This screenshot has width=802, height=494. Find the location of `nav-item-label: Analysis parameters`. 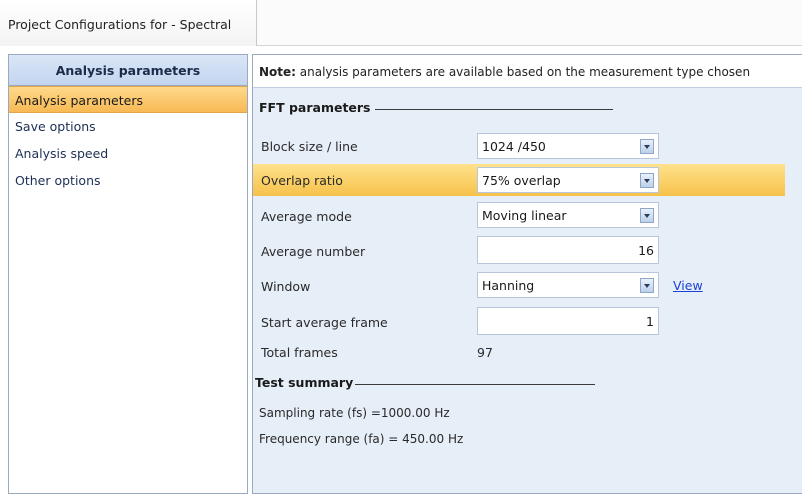

nav-item-label: Analysis parameters is located at coordinates (79, 100).